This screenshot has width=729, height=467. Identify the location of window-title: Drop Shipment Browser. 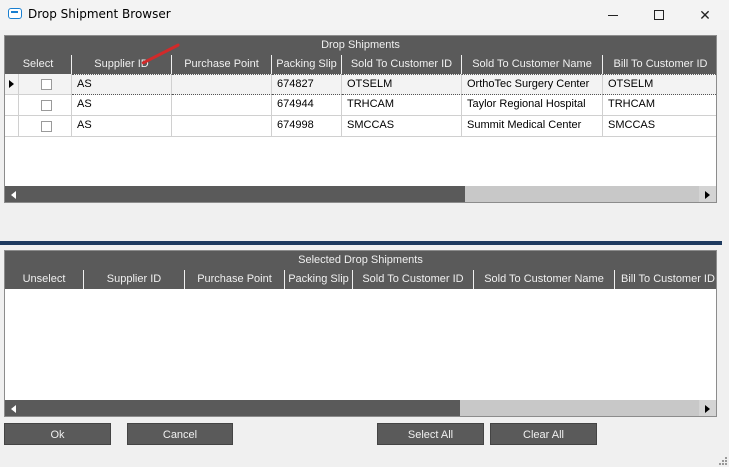
(99, 14).